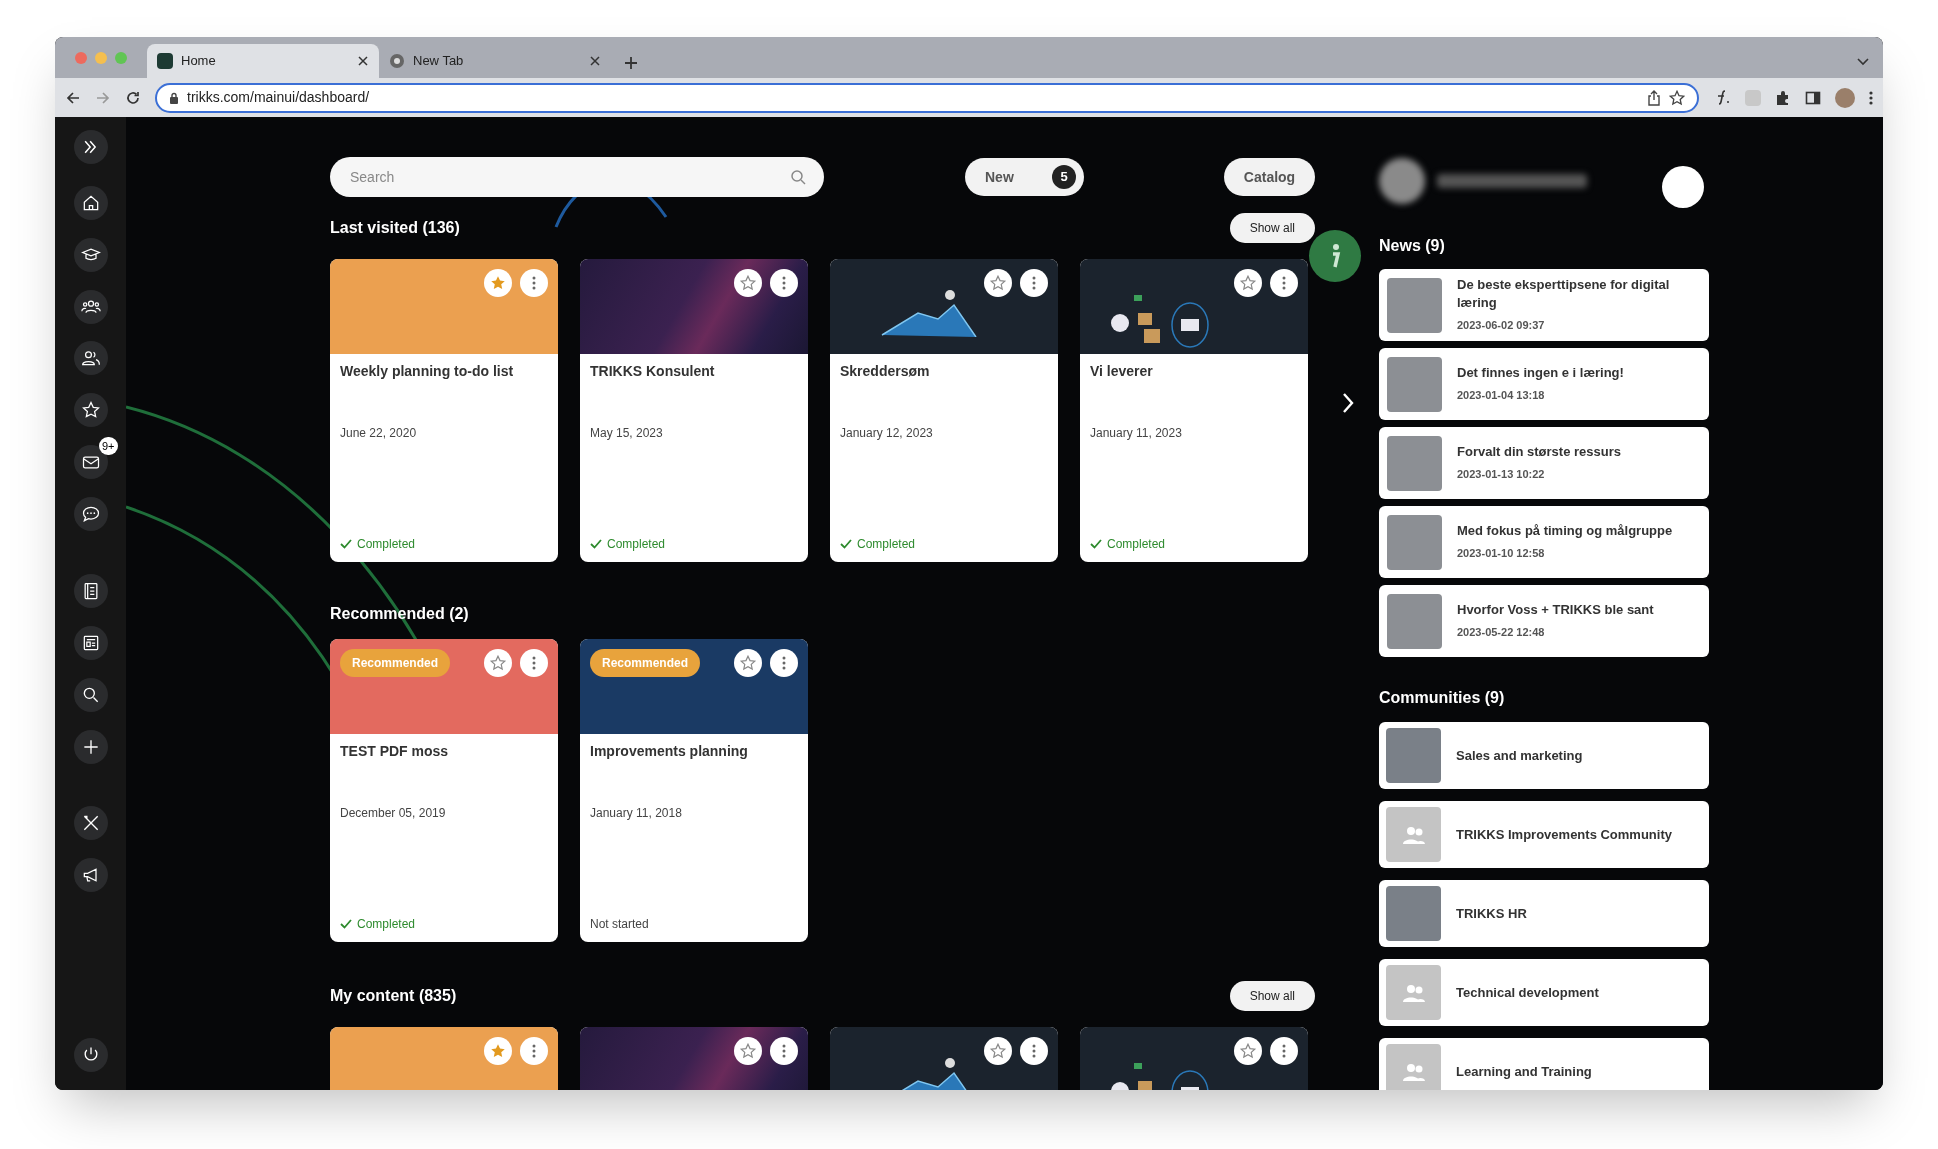  Describe the element at coordinates (1501, 396) in the screenshot. I see `news-date: 2023-01-04 13:18` at that location.